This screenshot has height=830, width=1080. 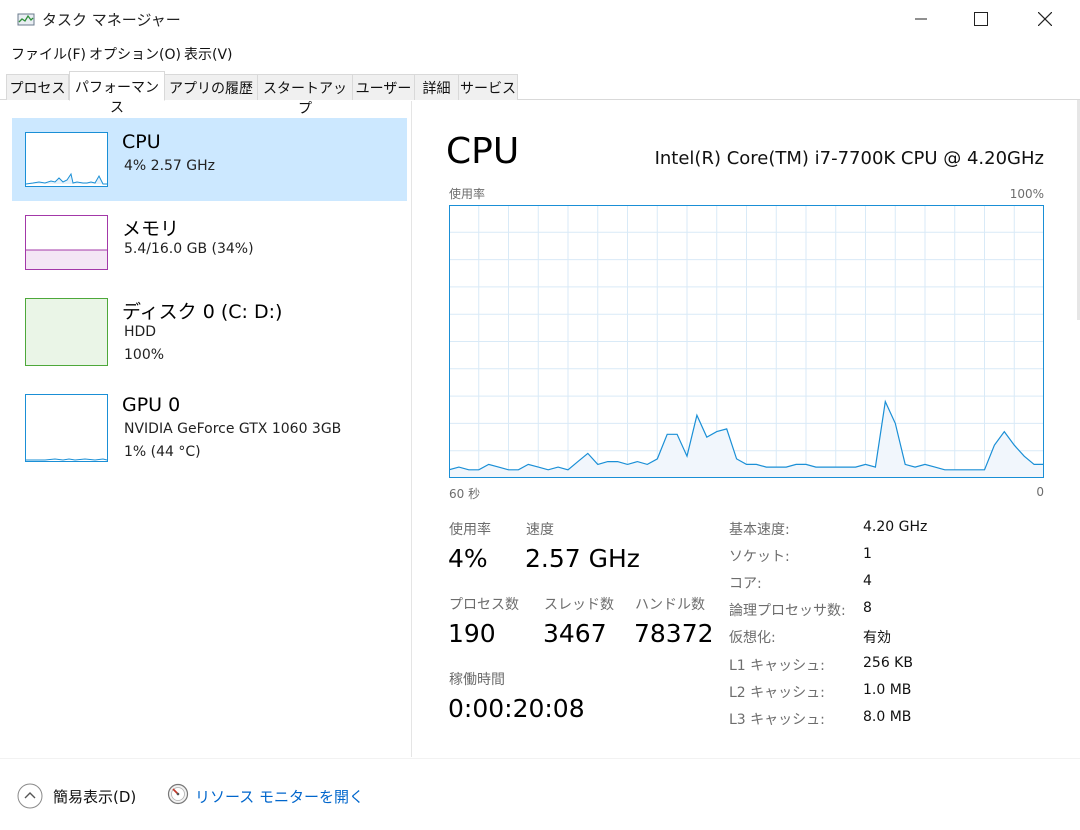 I want to click on resource-monitor-icon, so click(x=178, y=794).